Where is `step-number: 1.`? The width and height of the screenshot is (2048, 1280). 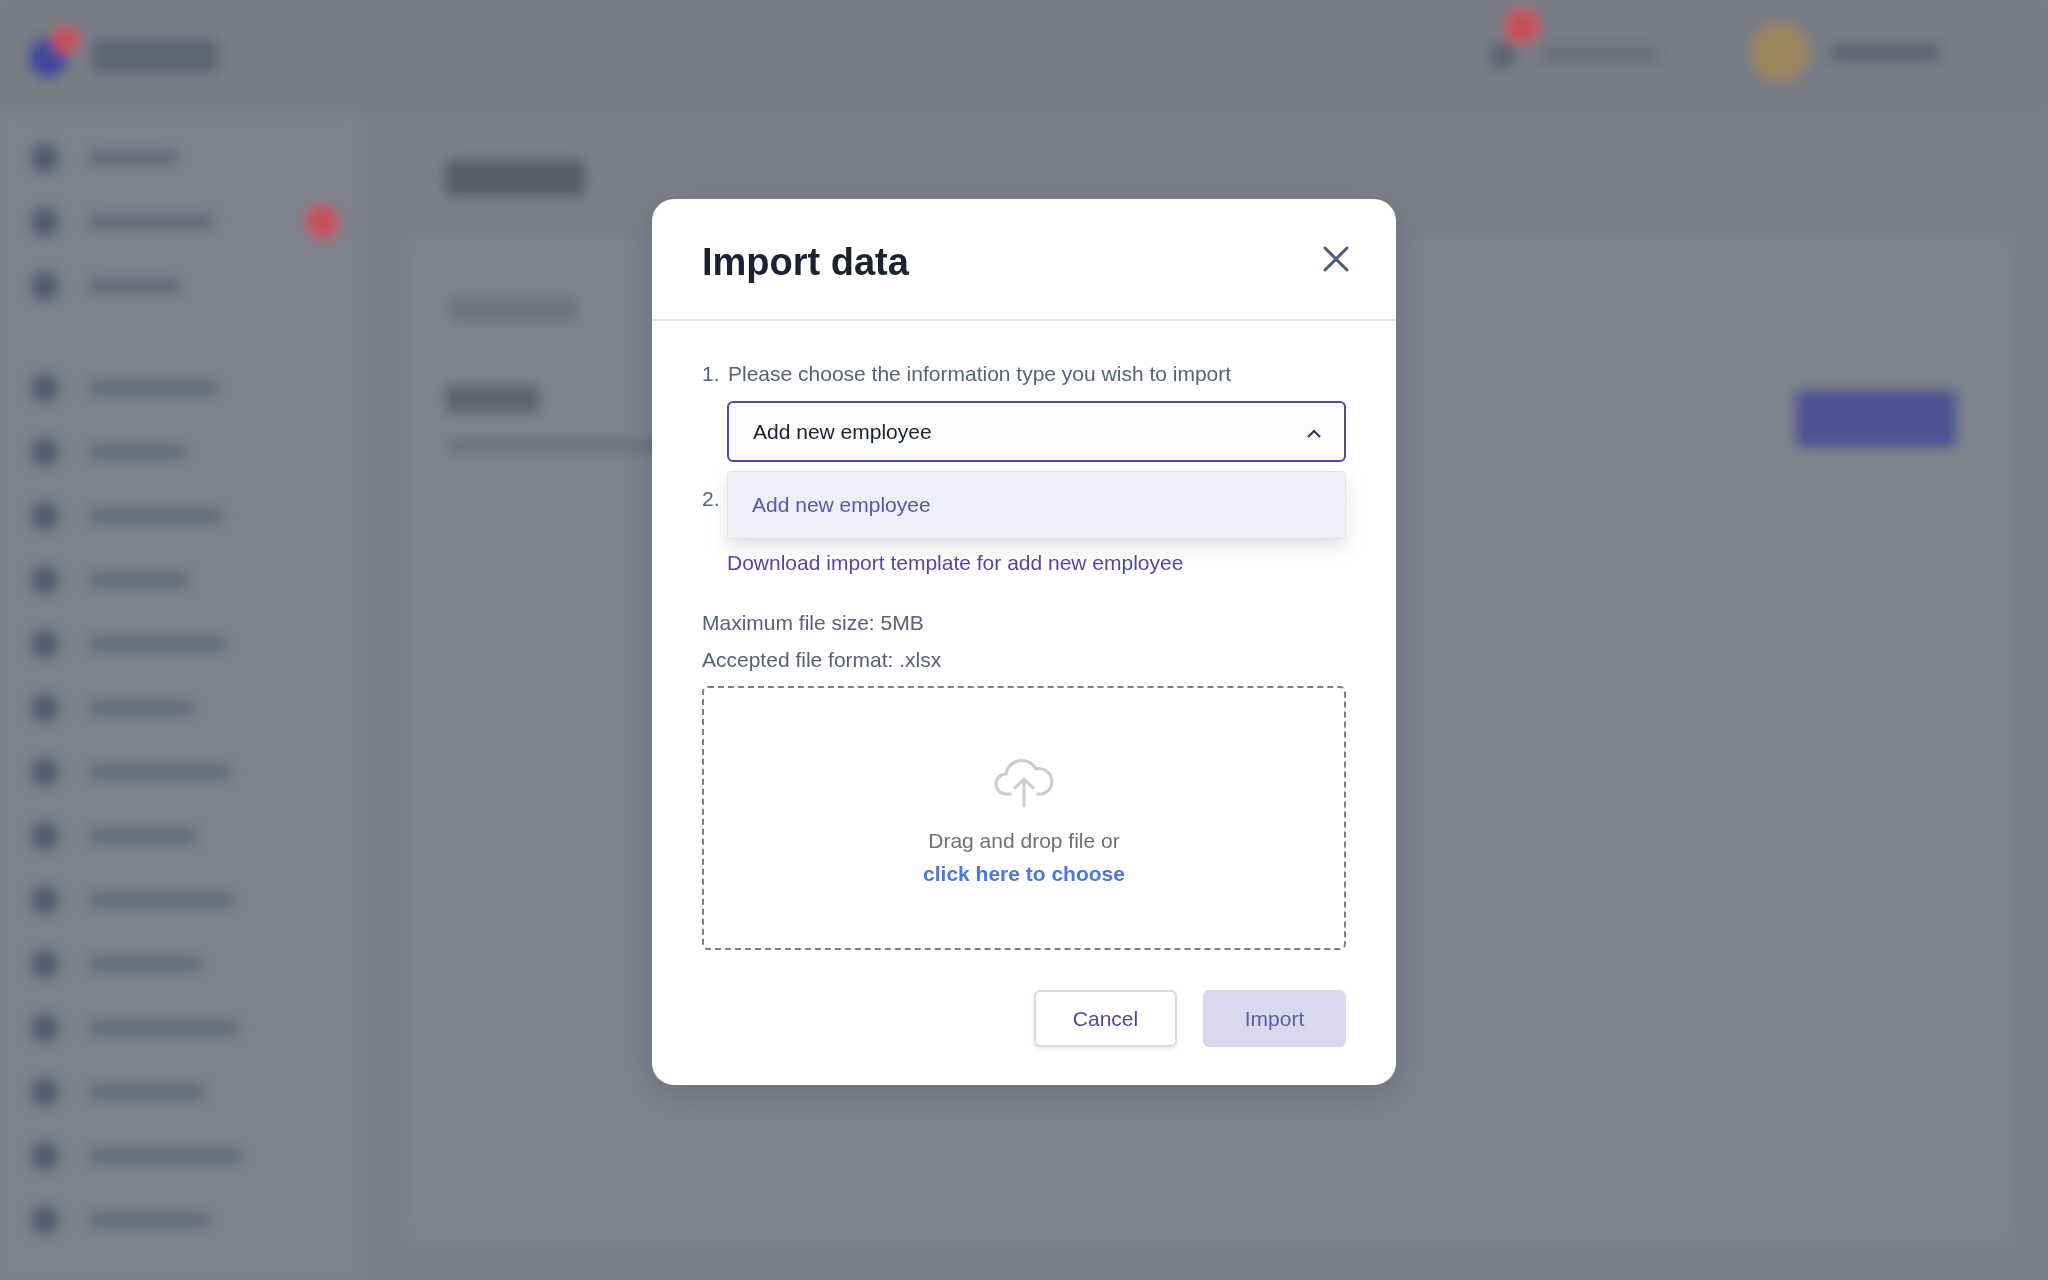
step-number: 1. is located at coordinates (711, 374).